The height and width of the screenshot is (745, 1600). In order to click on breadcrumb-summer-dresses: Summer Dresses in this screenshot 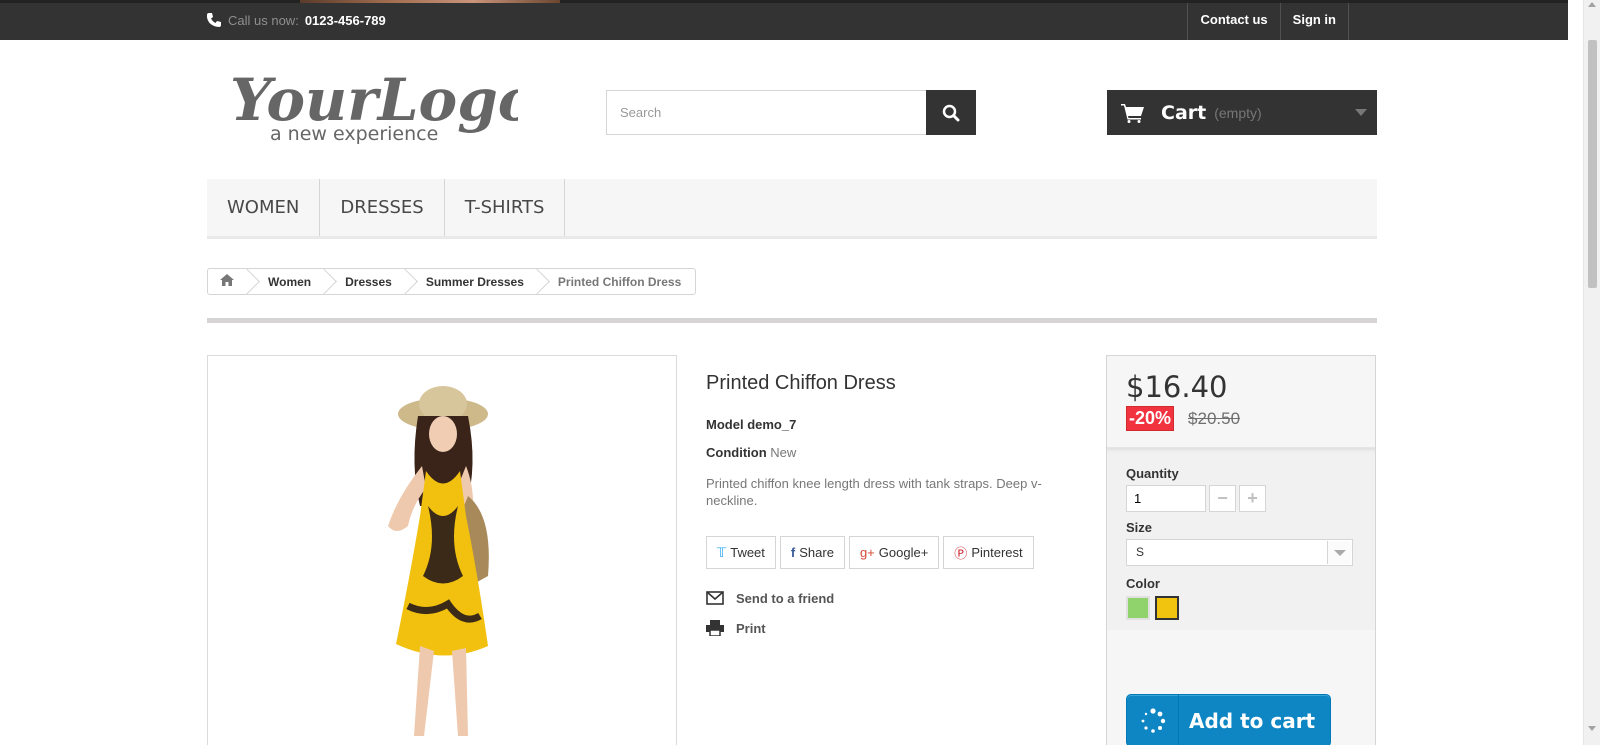, I will do `click(472, 281)`.